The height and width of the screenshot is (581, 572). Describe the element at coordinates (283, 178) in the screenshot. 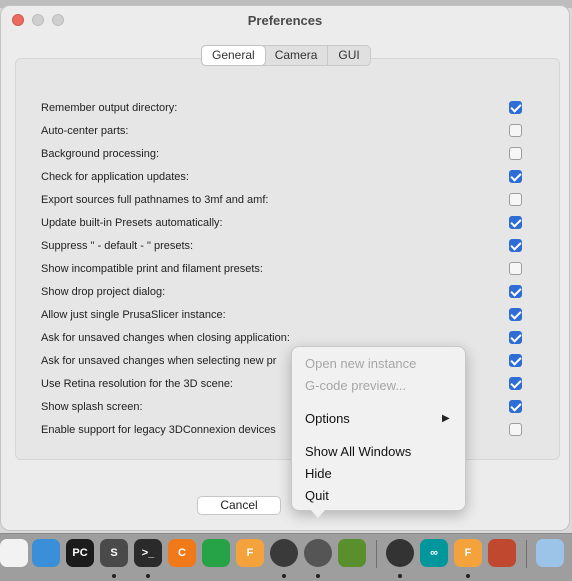

I see `option-row: Check for application updates:` at that location.